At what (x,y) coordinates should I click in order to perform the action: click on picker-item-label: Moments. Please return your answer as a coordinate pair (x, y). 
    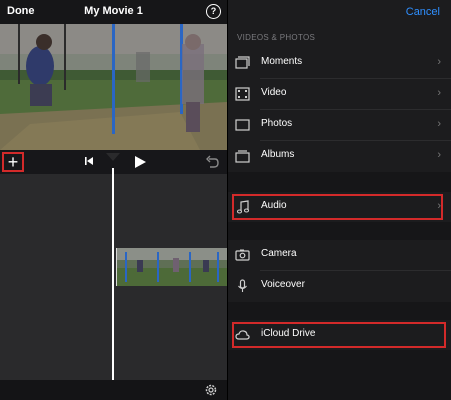
    Looking at the image, I should click on (282, 61).